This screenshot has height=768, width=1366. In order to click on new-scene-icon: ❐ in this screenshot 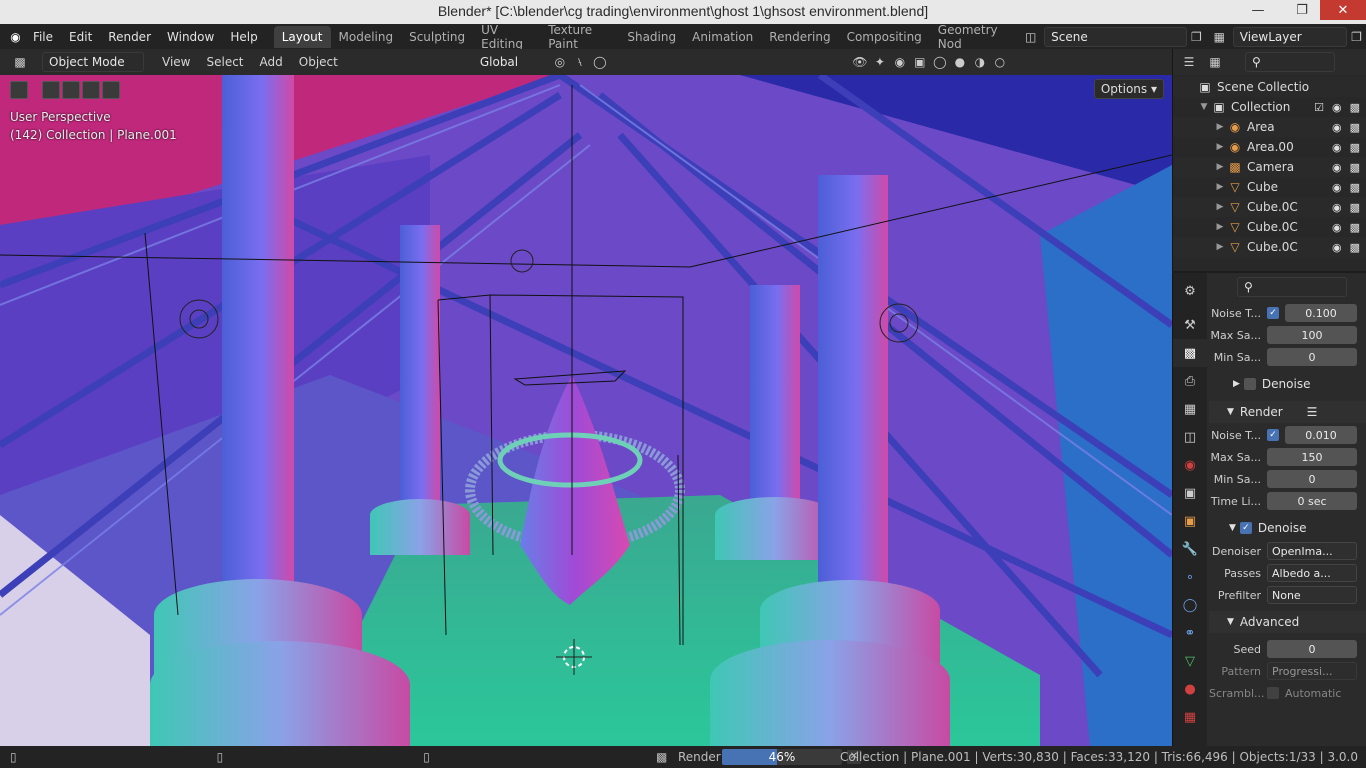, I will do `click(1196, 37)`.